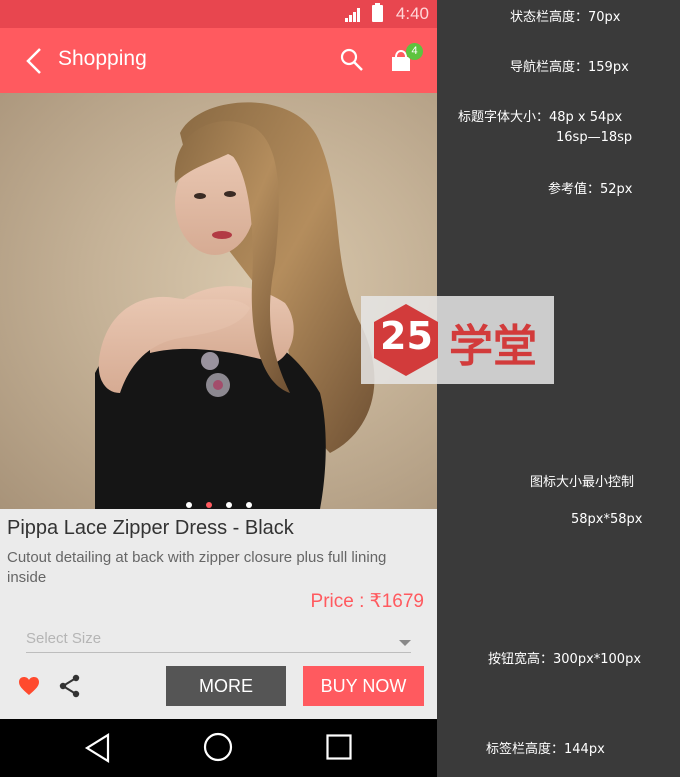 This screenshot has height=777, width=680. Describe the element at coordinates (226, 686) in the screenshot. I see `more-button: MORE` at that location.